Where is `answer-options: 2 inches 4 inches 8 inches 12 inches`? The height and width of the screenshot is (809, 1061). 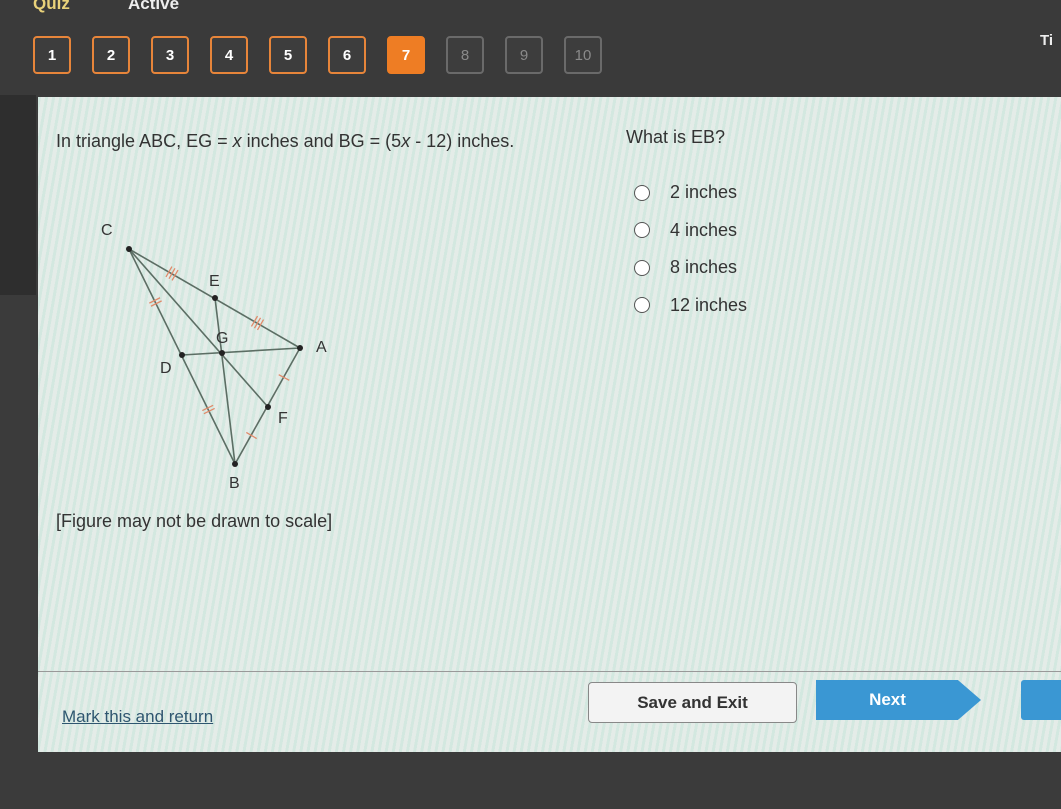
answer-options: 2 inches 4 inches 8 inches 12 inches is located at coordinates (690, 249).